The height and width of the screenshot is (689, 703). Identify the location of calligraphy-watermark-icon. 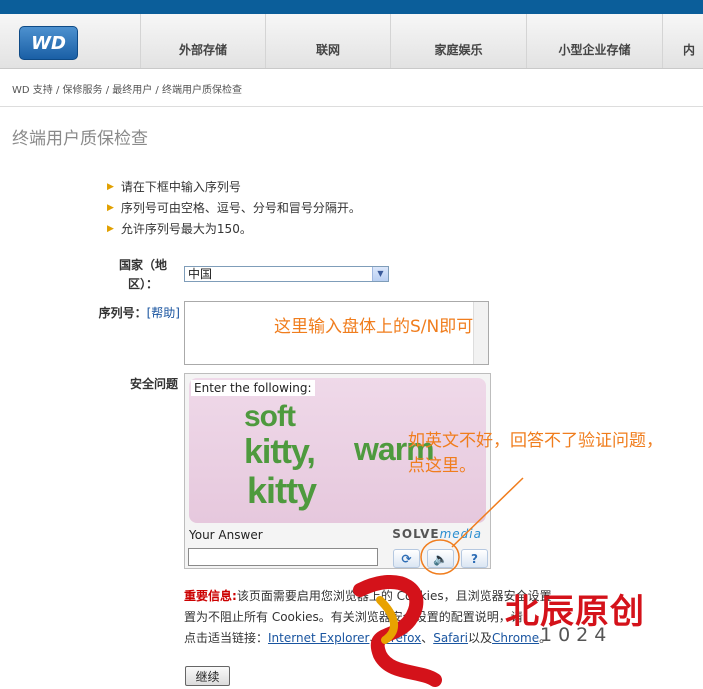
(397, 630).